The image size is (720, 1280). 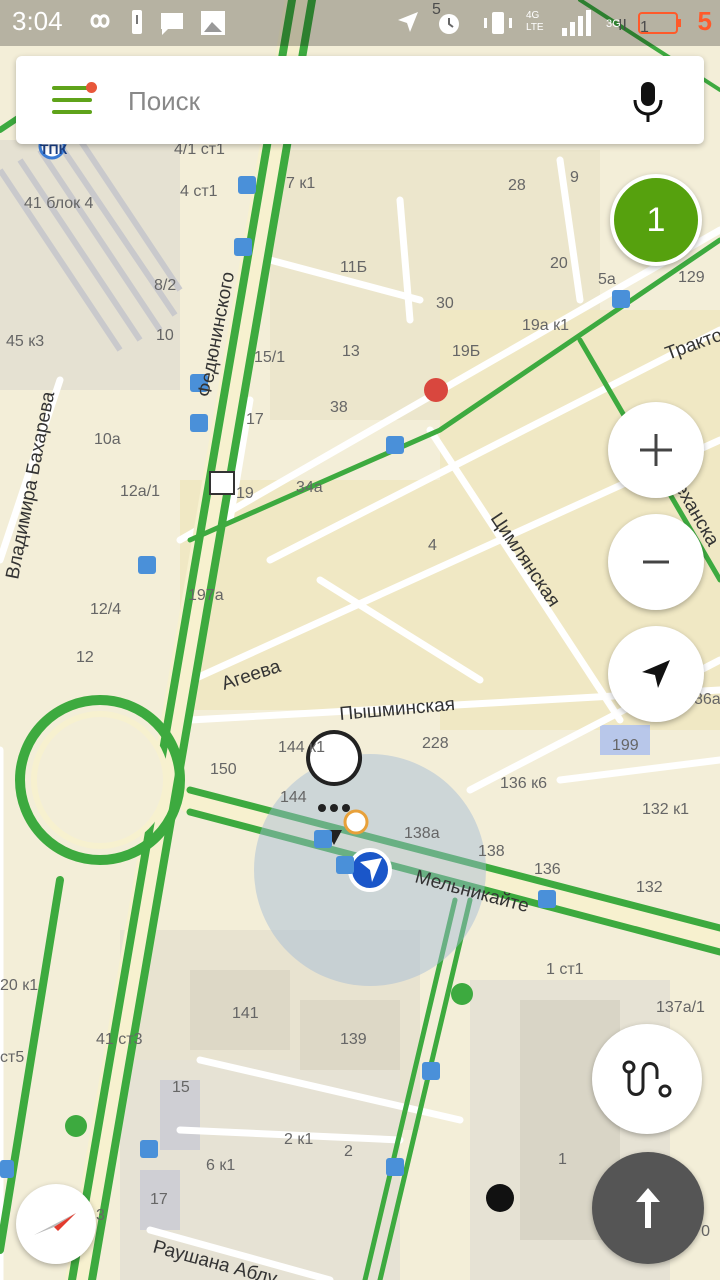 I want to click on pharmacy-icon, so click(x=436, y=390).